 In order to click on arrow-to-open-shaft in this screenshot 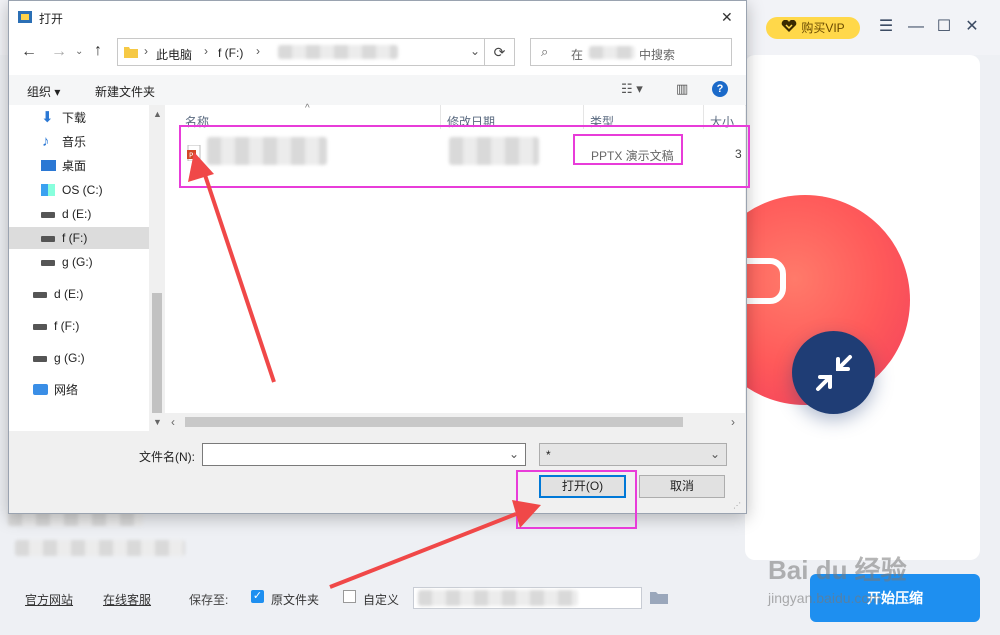, I will do `click(423, 550)`.